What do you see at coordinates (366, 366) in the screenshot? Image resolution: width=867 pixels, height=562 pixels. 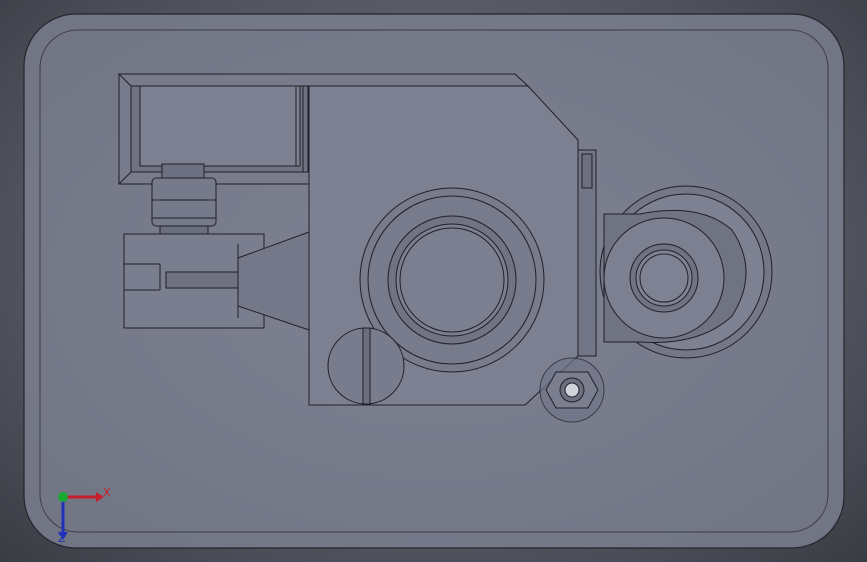 I see `slotted-screw` at bounding box center [366, 366].